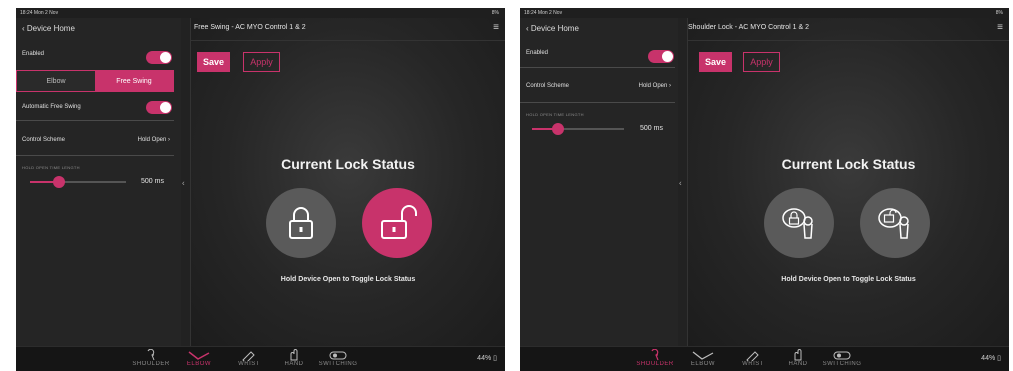 This screenshot has height=371, width=1013. What do you see at coordinates (159, 107) in the screenshot?
I see `auto-free-swing-toggle` at bounding box center [159, 107].